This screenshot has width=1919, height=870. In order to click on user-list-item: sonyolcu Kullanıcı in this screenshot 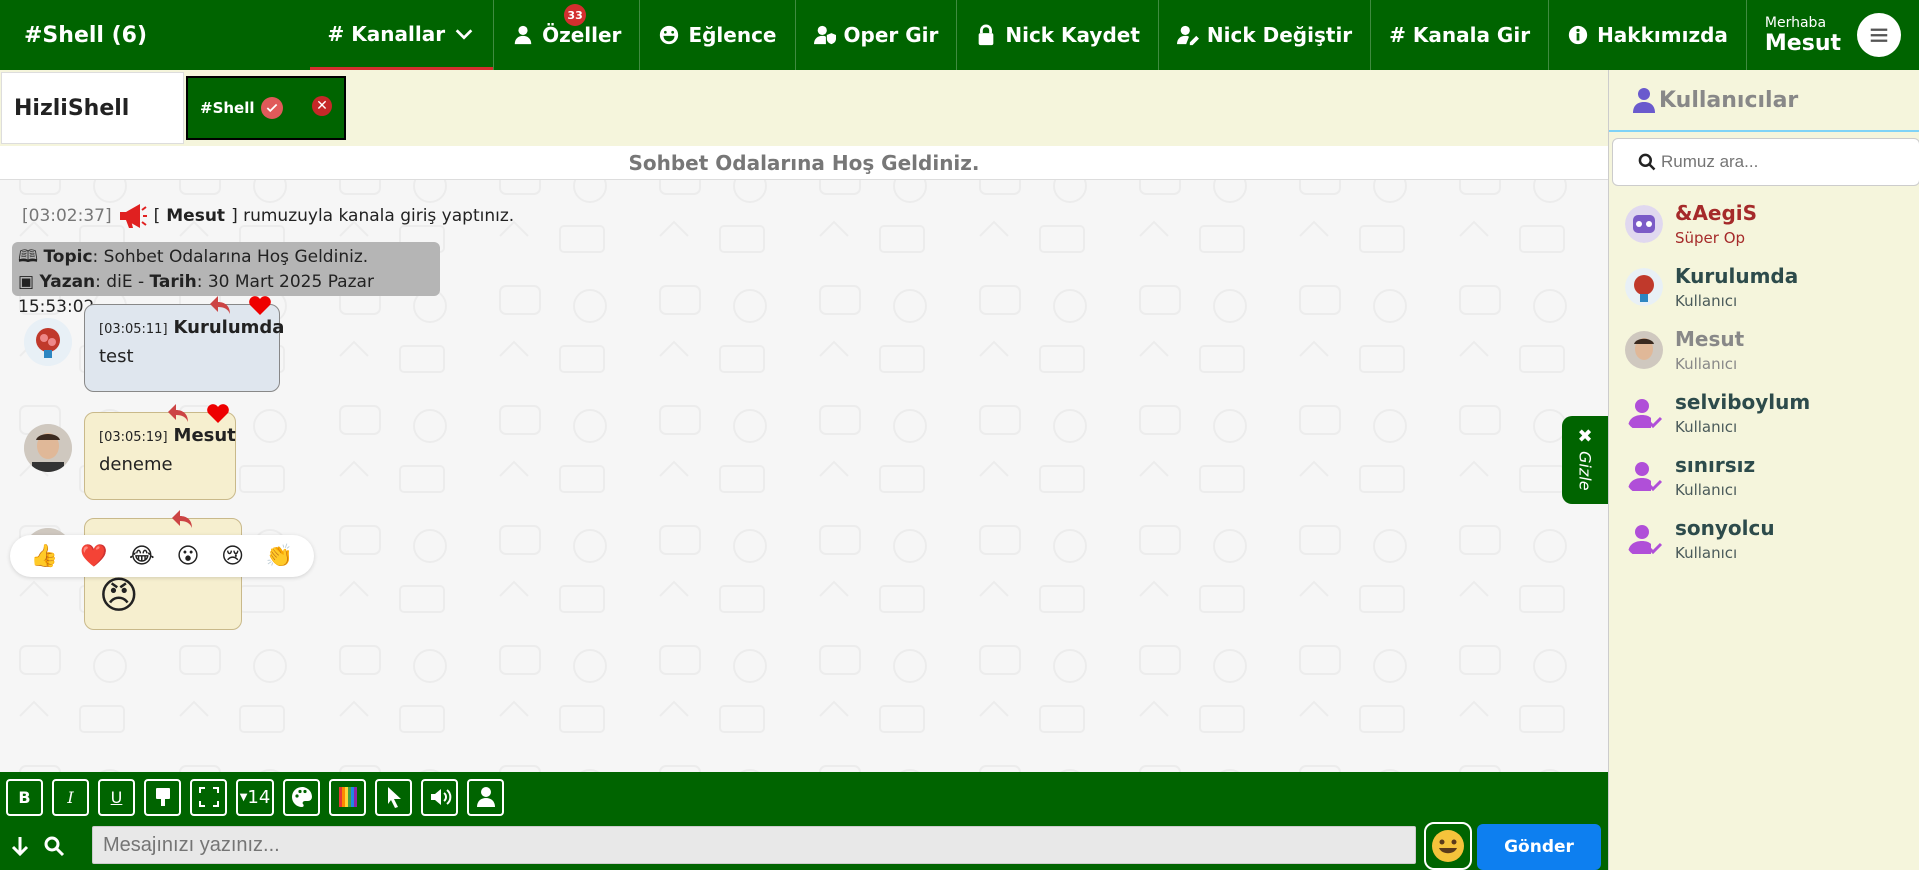, I will do `click(1764, 538)`.